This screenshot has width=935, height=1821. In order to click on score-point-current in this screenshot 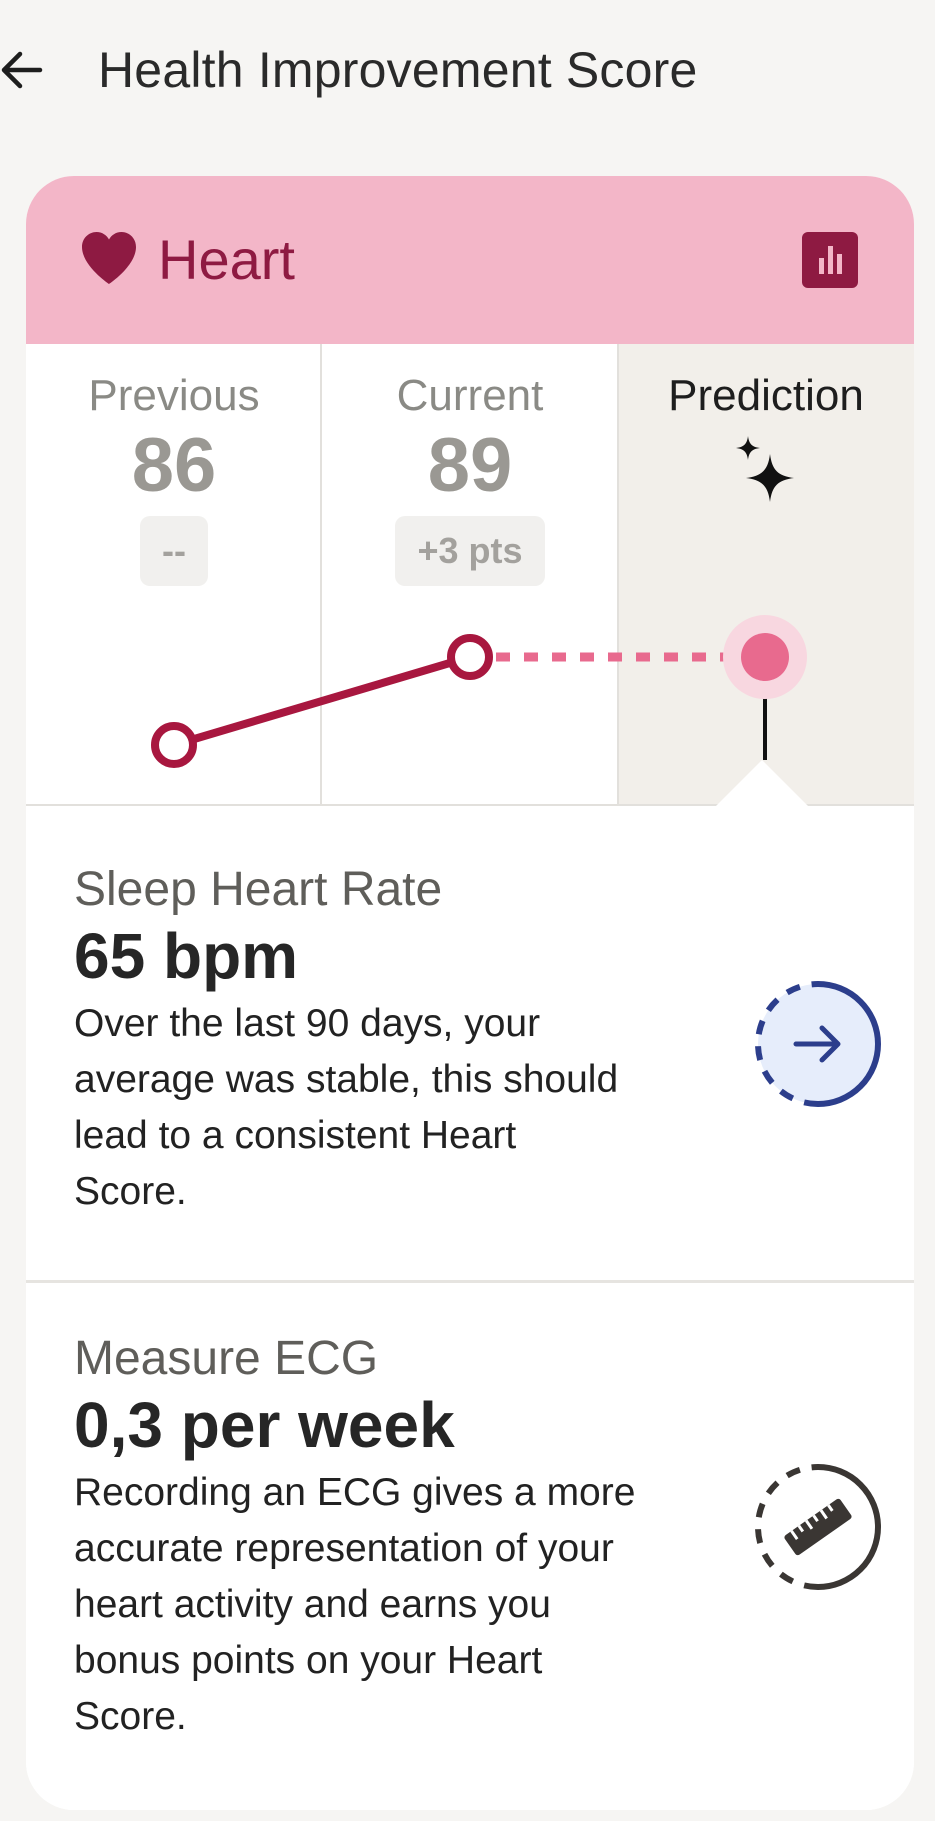, I will do `click(470, 657)`.